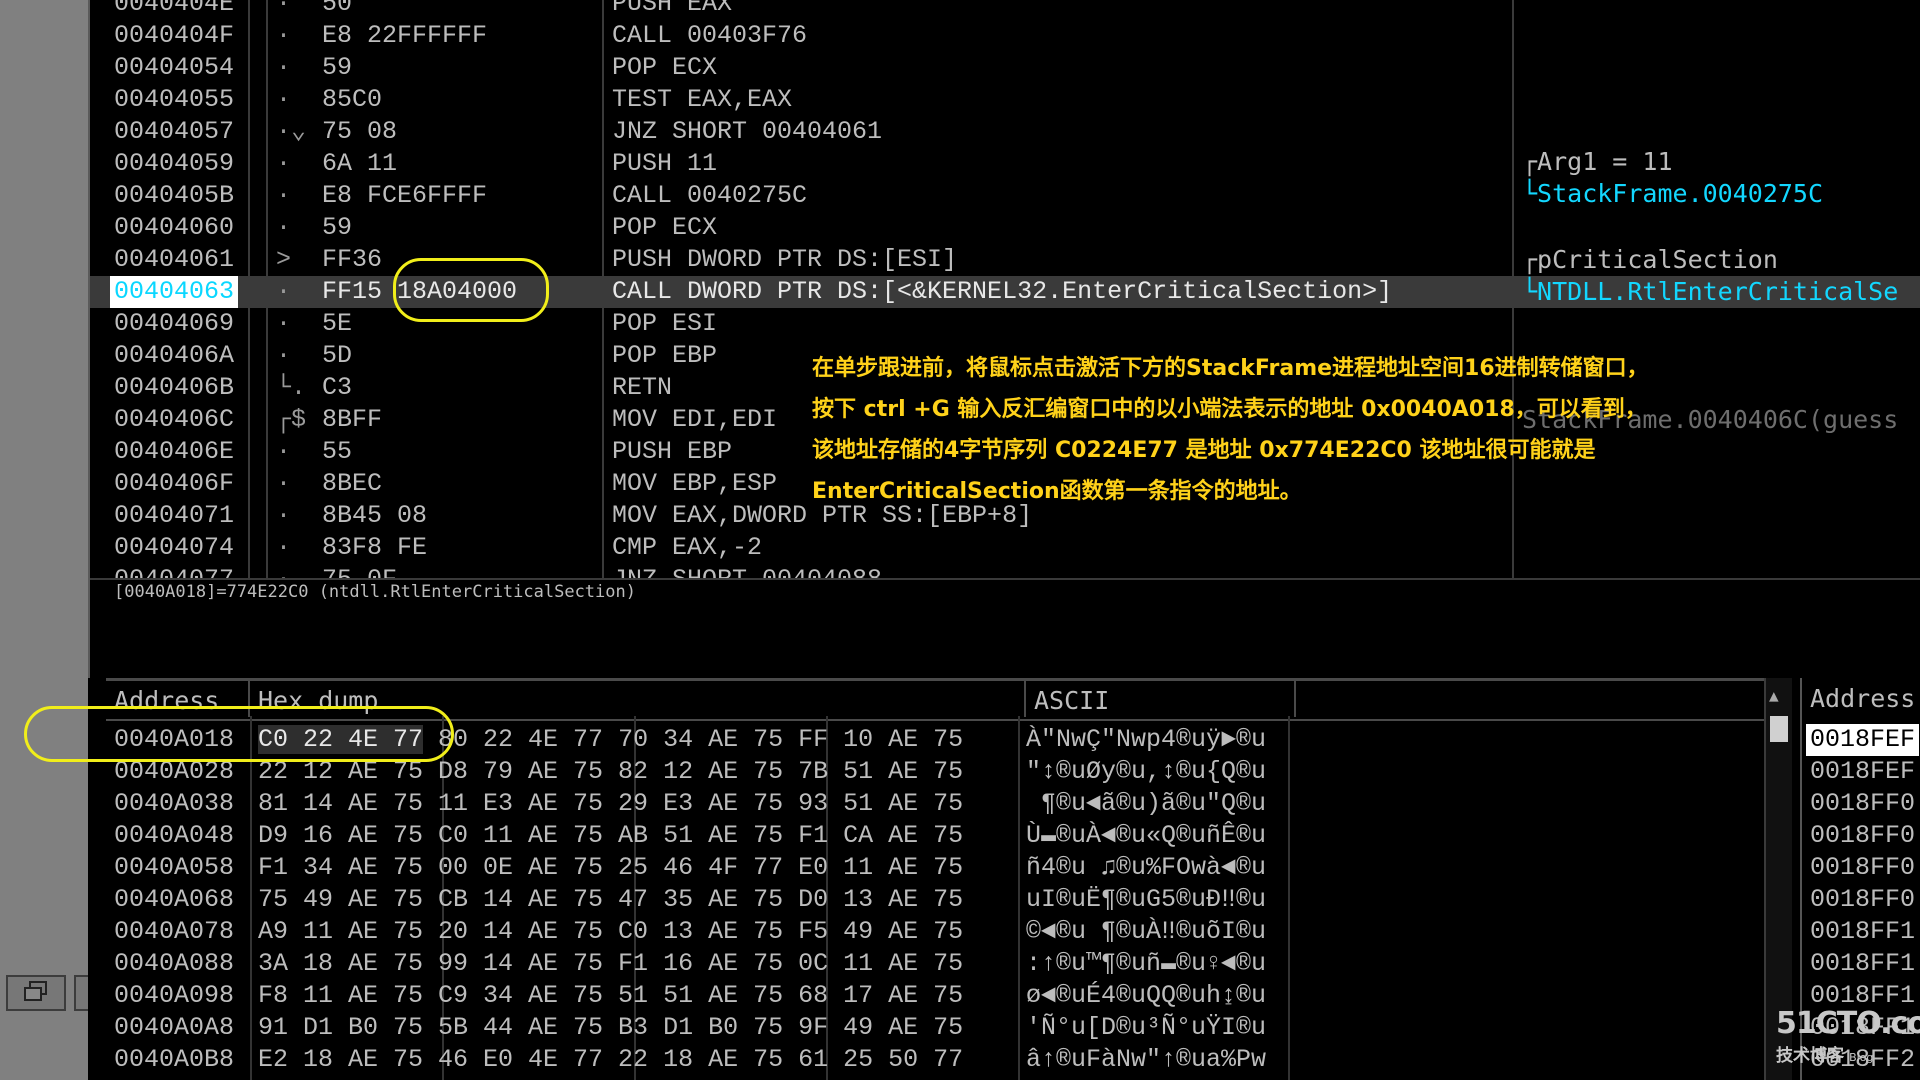 The height and width of the screenshot is (1080, 1920). What do you see at coordinates (174, 515) in the screenshot?
I see `disasm-address: 00404071` at bounding box center [174, 515].